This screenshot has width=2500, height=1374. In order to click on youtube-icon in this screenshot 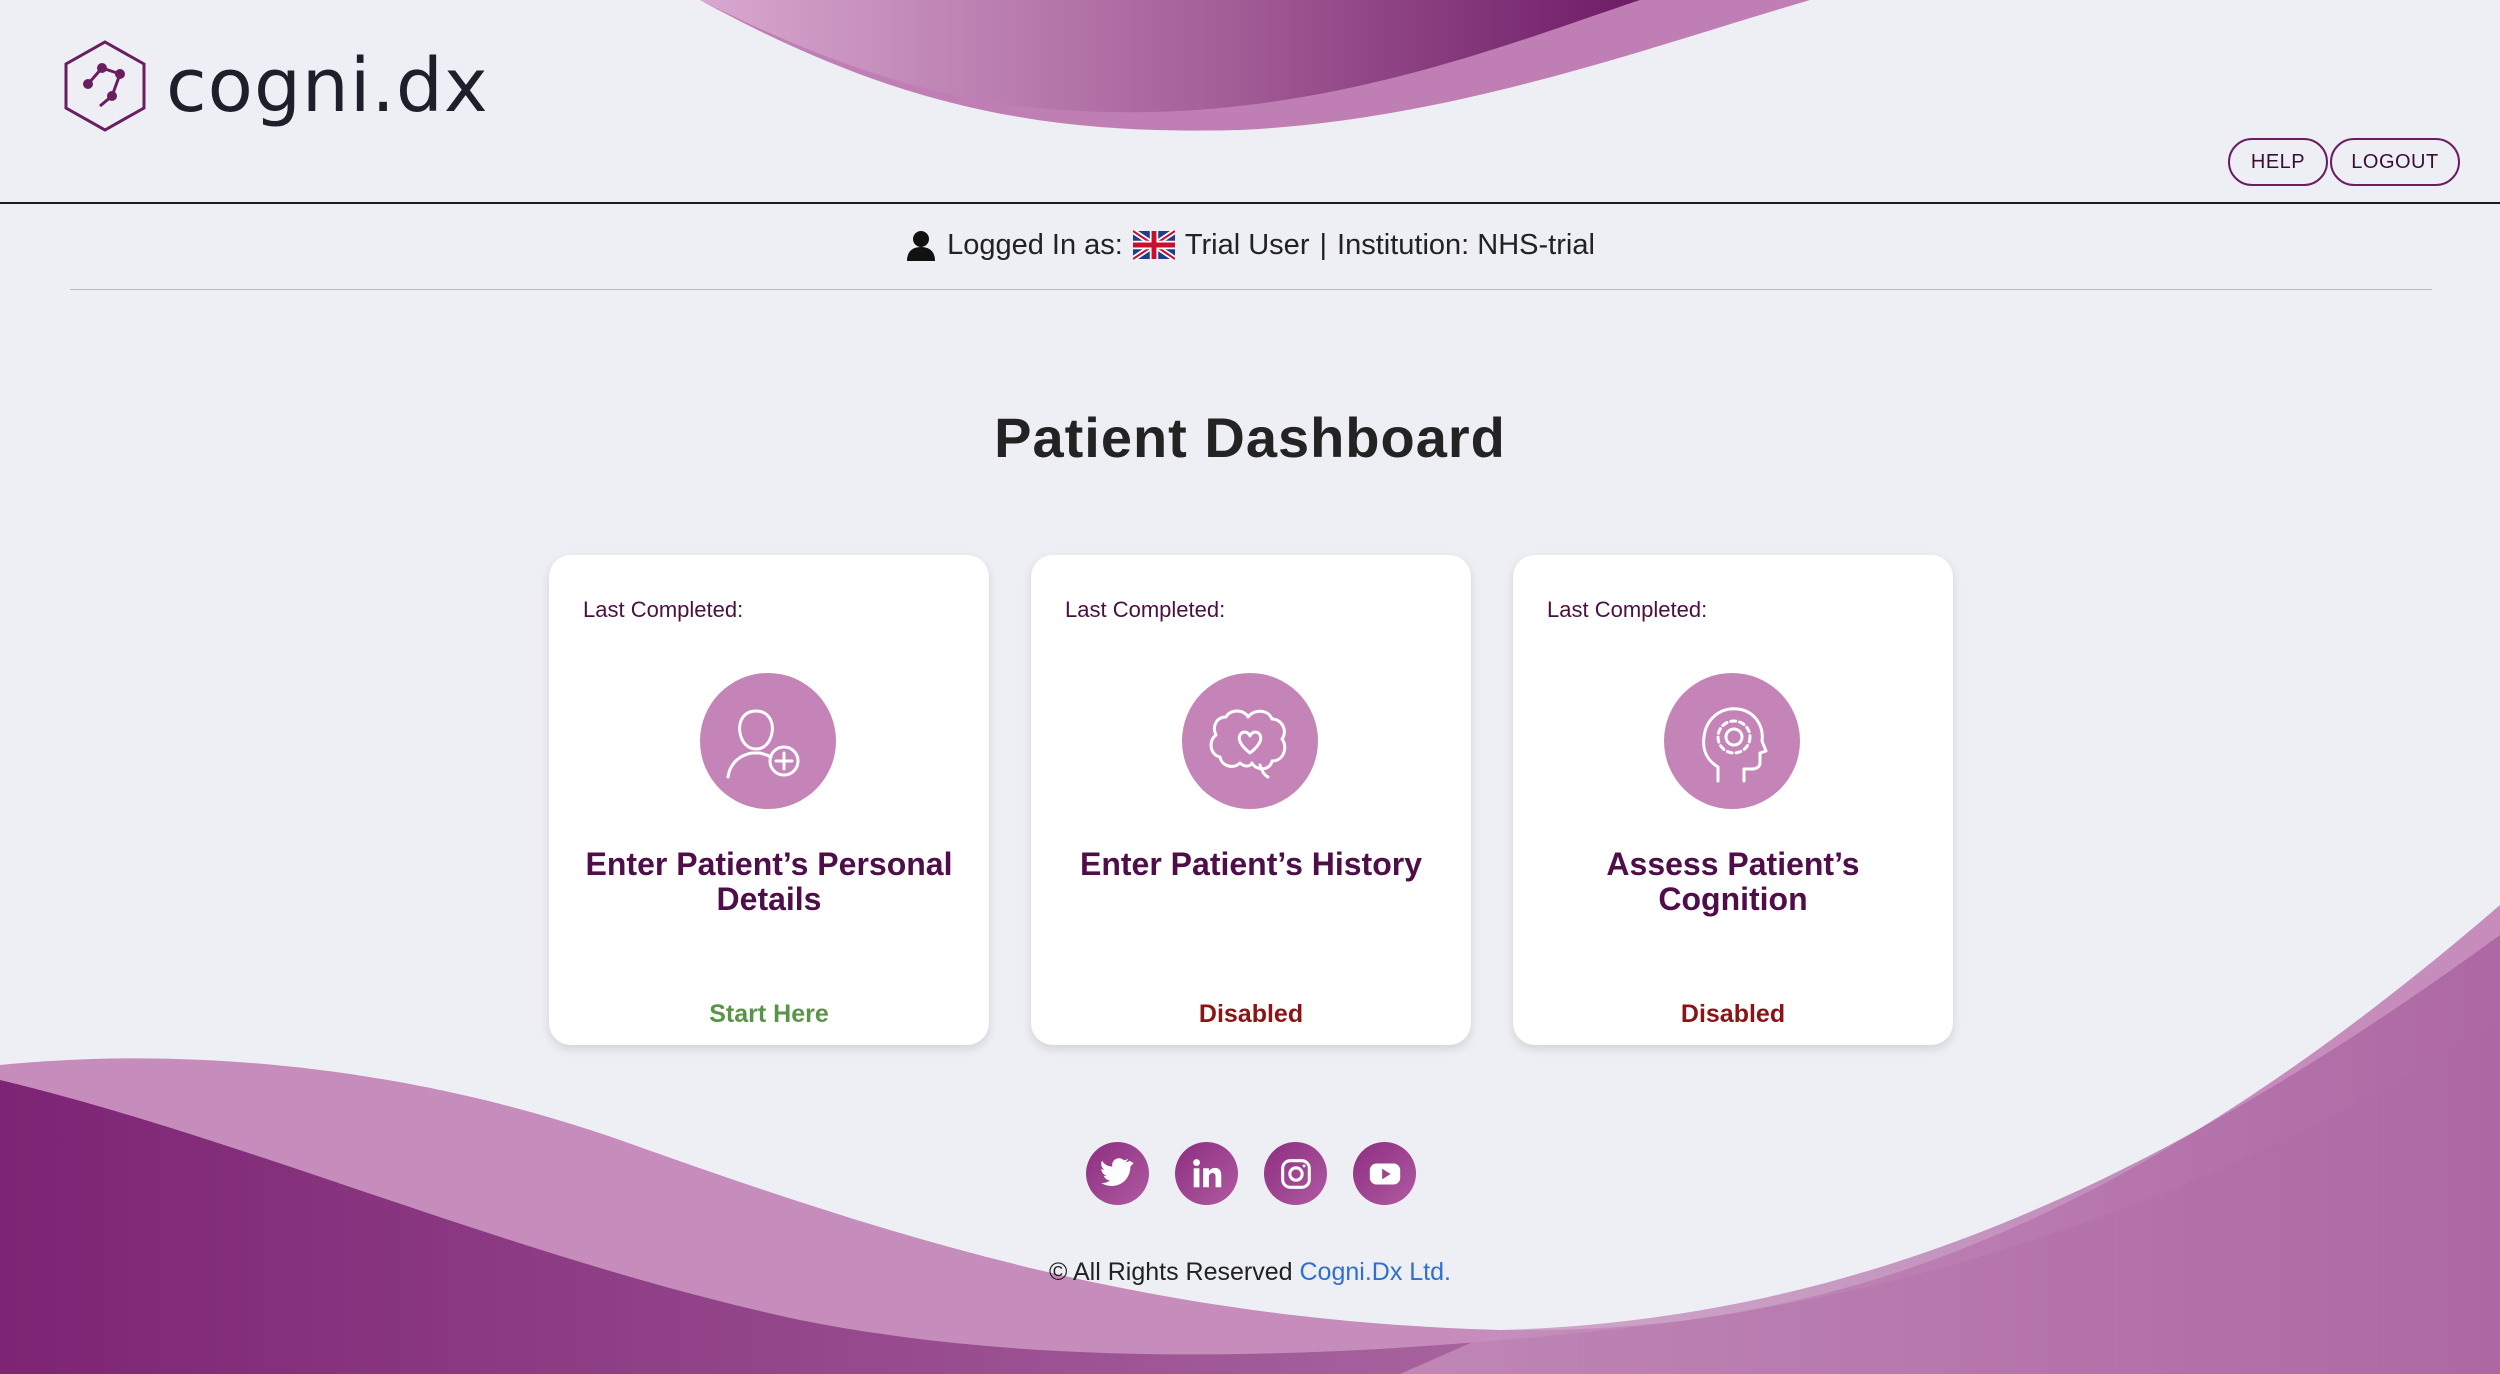, I will do `click(1384, 1173)`.